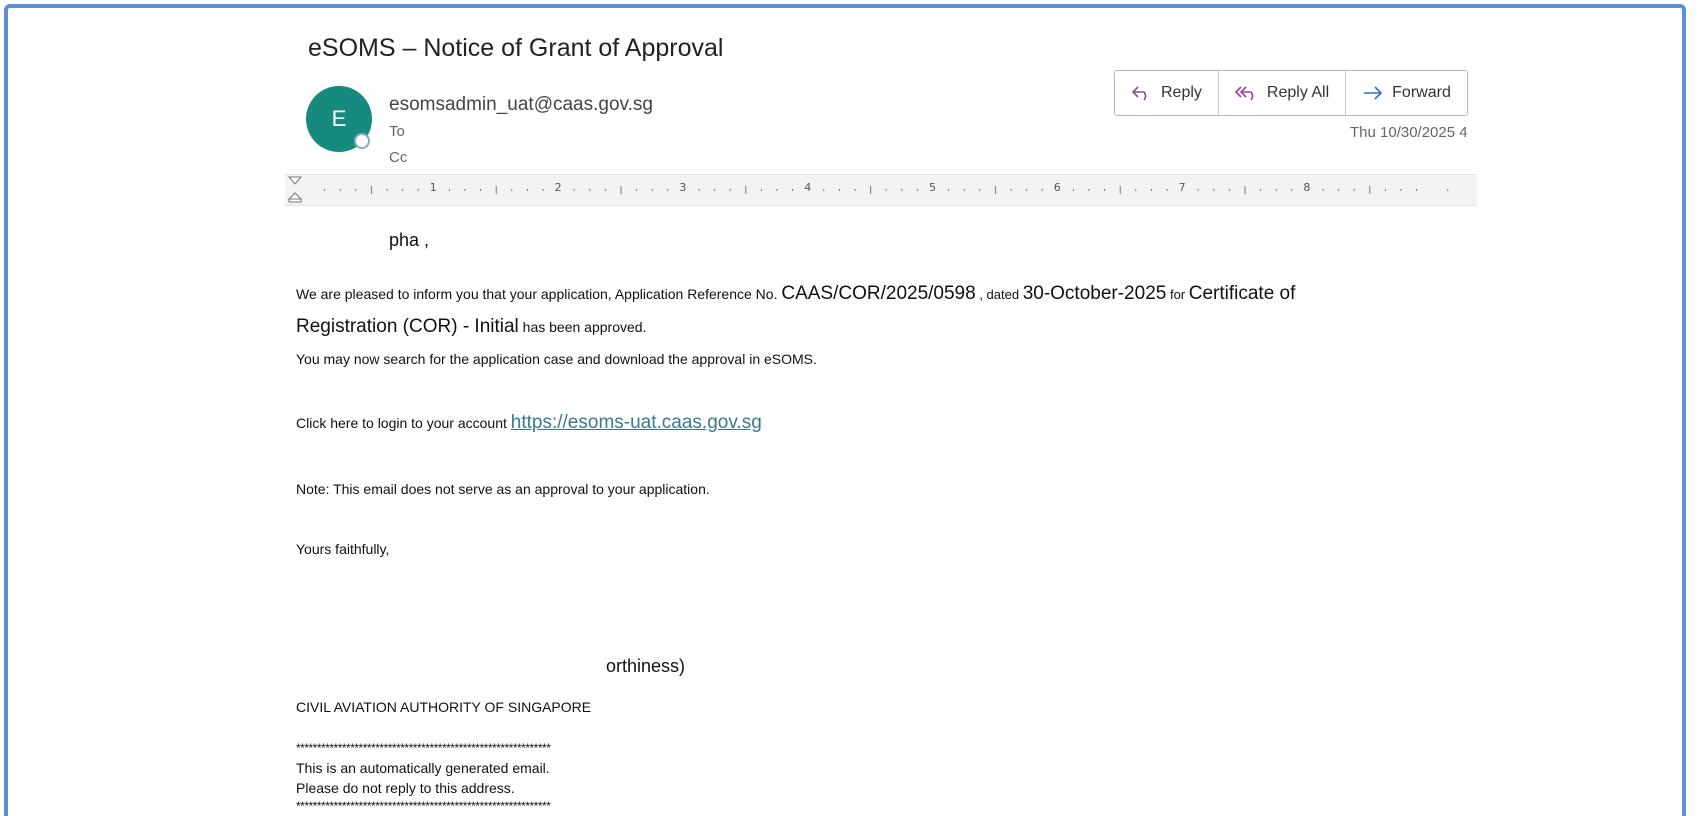 The width and height of the screenshot is (1698, 816). Describe the element at coordinates (1182, 187) in the screenshot. I see `ruler-number: 7` at that location.